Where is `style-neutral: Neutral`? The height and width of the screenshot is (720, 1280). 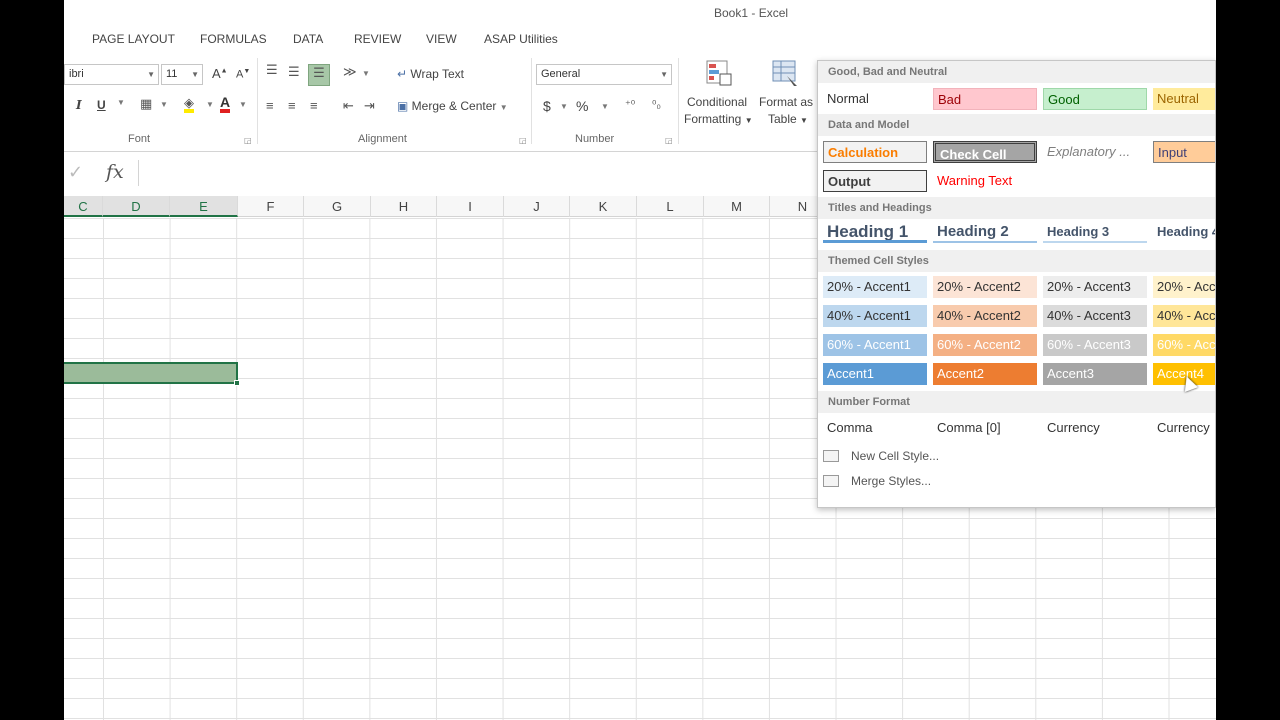 style-neutral: Neutral is located at coordinates (1184, 99).